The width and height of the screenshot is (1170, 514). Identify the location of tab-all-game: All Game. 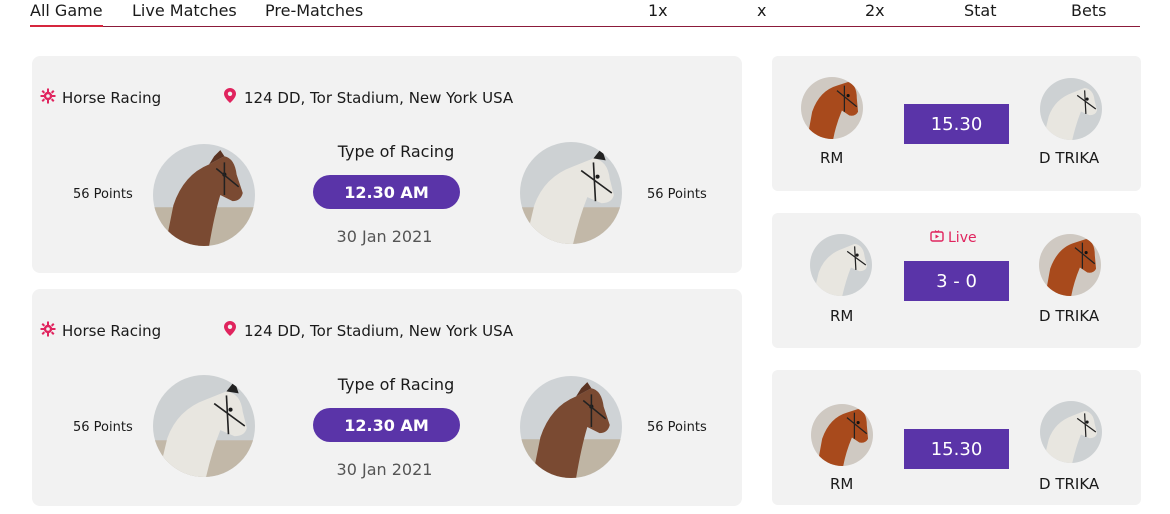
(66, 14).